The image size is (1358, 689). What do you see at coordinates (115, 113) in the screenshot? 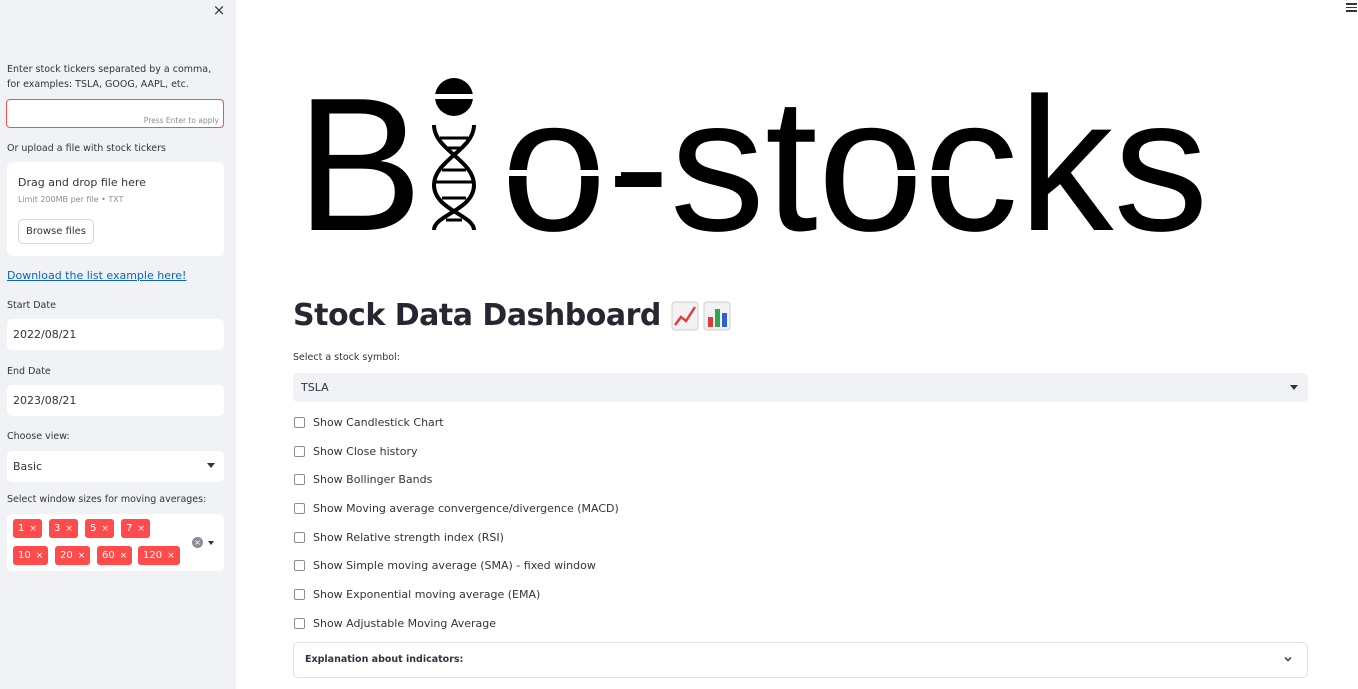
I see `ticker-input: Press Enter to apply` at bounding box center [115, 113].